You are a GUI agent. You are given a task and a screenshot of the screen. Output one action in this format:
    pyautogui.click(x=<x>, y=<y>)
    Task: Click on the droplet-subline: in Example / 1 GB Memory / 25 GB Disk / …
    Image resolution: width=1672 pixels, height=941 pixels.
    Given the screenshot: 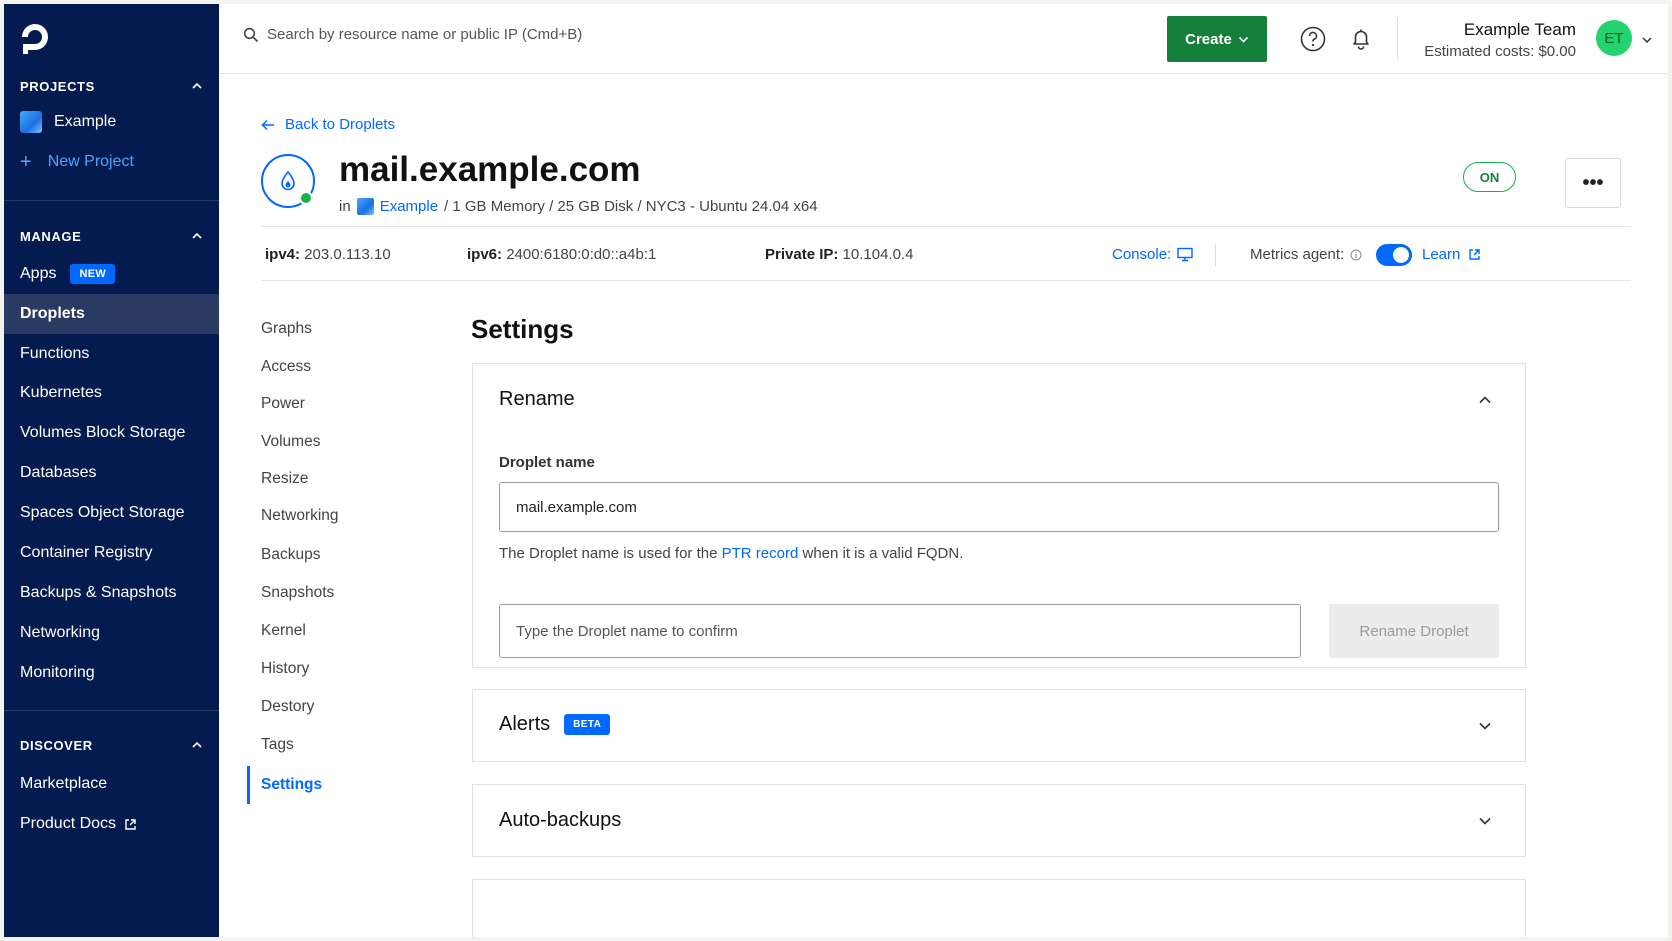 What is the action you would take?
    pyautogui.click(x=578, y=206)
    